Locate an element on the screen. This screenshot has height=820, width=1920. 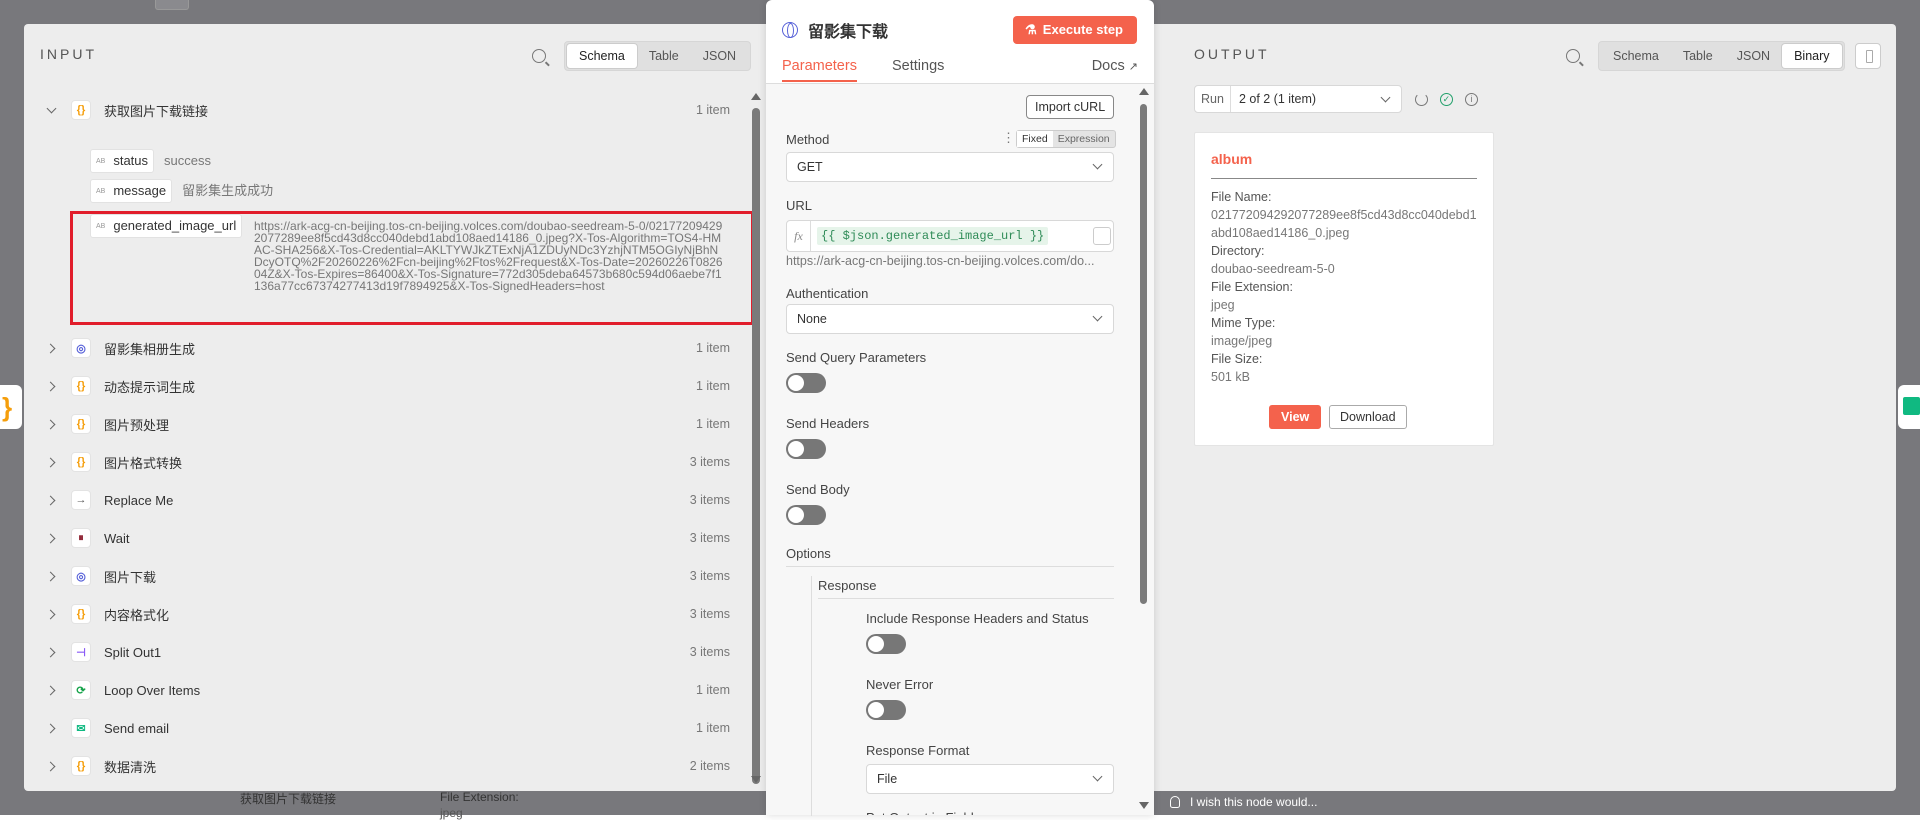
card-divider is located at coordinates (1344, 178).